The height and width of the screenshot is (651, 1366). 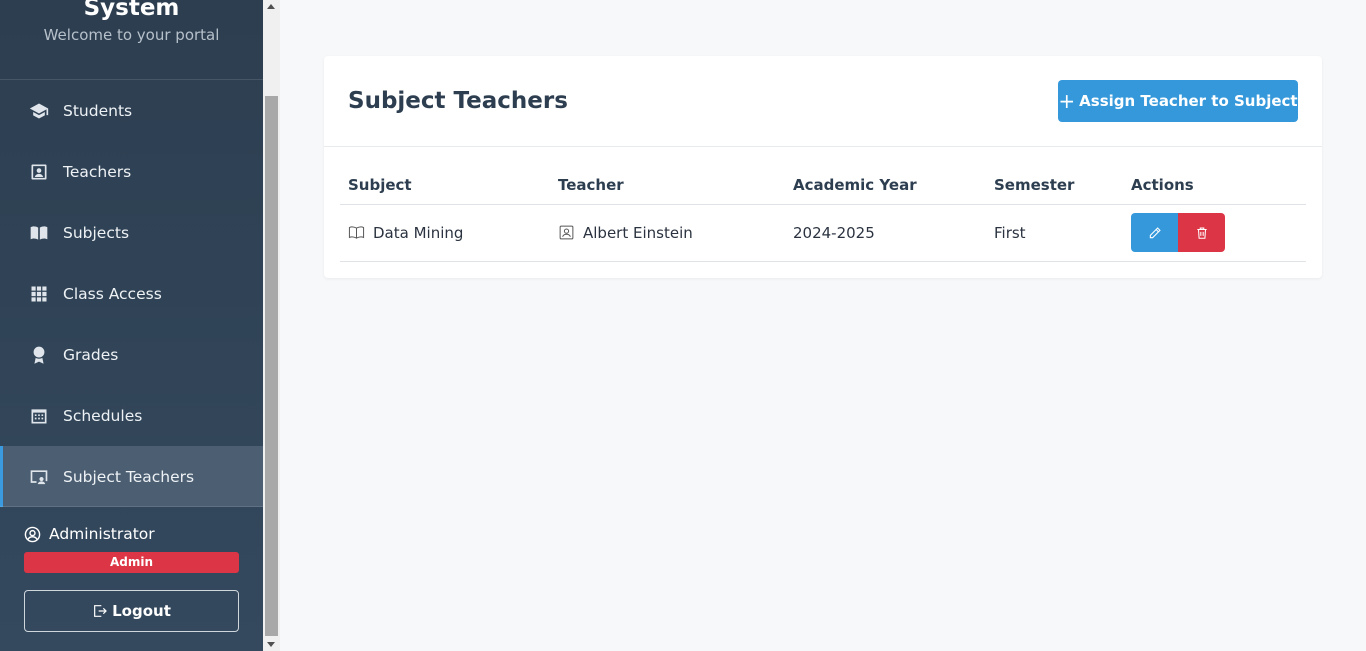 I want to click on column-header-actions: Actions, so click(x=1214, y=185).